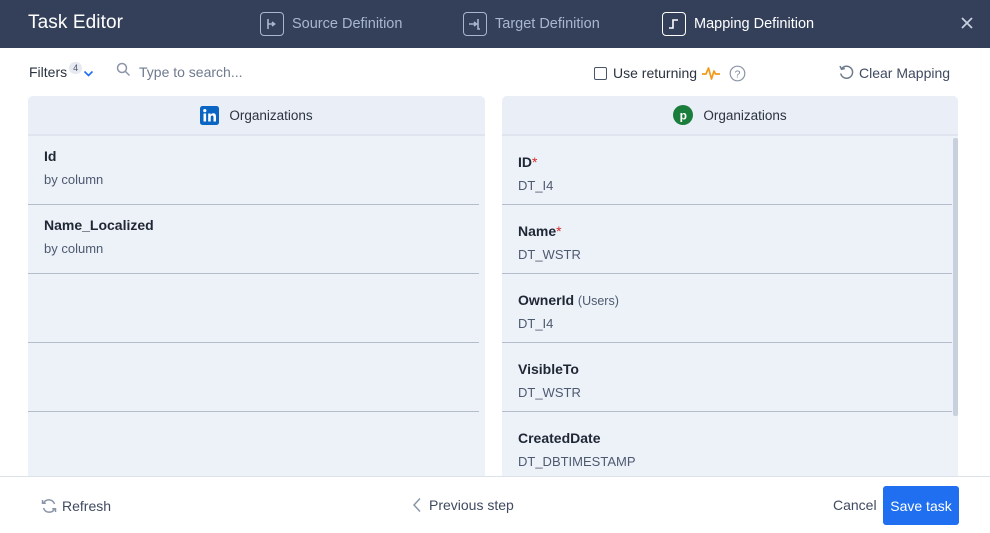 Image resolution: width=990 pixels, height=533 pixels. What do you see at coordinates (674, 24) in the screenshot?
I see `mapping-definition-icon` at bounding box center [674, 24].